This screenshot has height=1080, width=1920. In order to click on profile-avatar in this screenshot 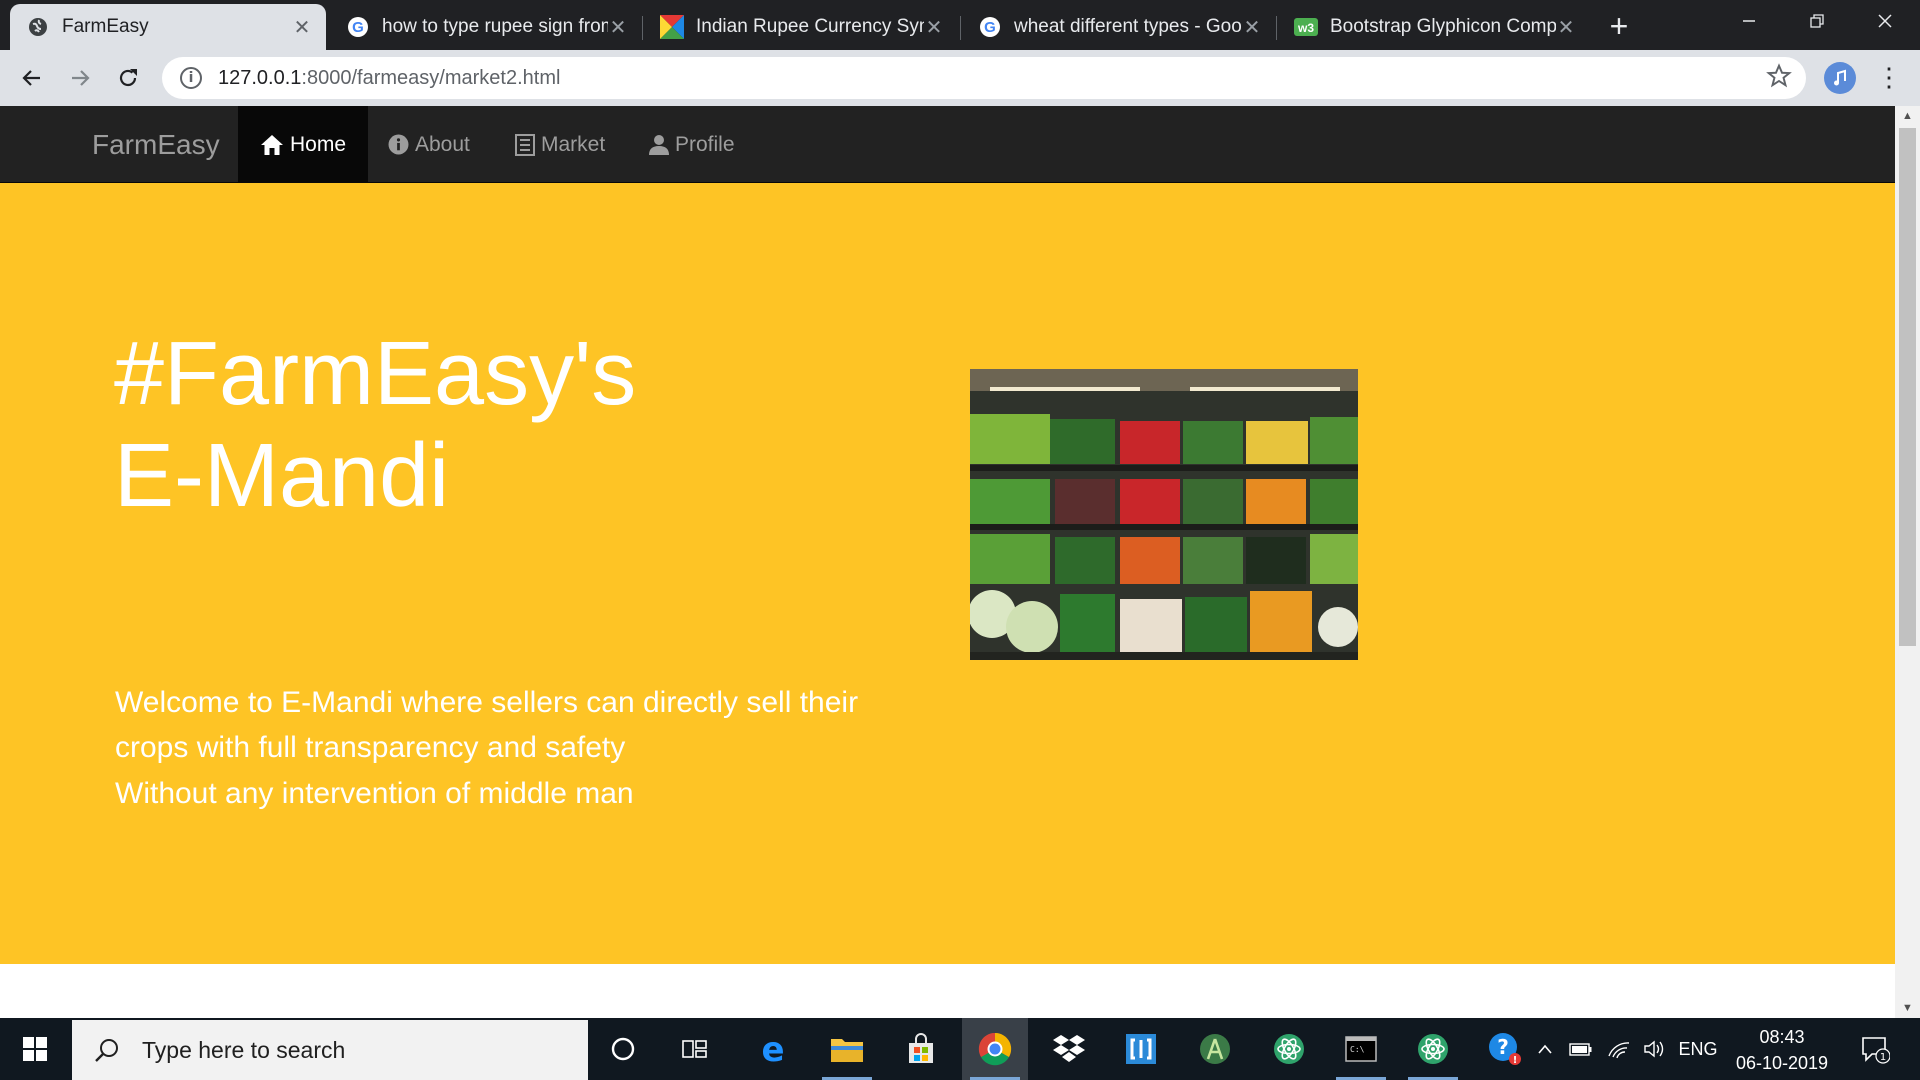, I will do `click(1840, 78)`.